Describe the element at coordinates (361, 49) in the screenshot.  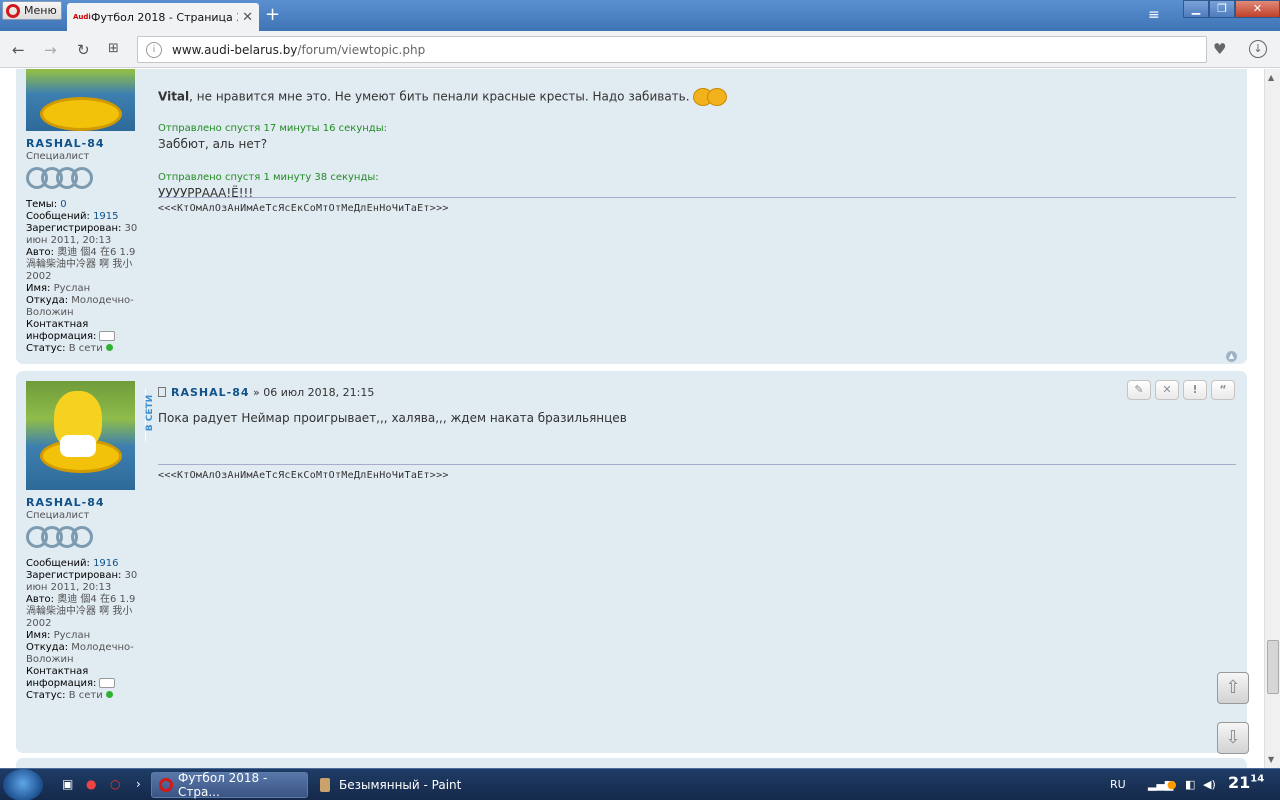
I see `url-path: /forum/viewtopic.php` at that location.